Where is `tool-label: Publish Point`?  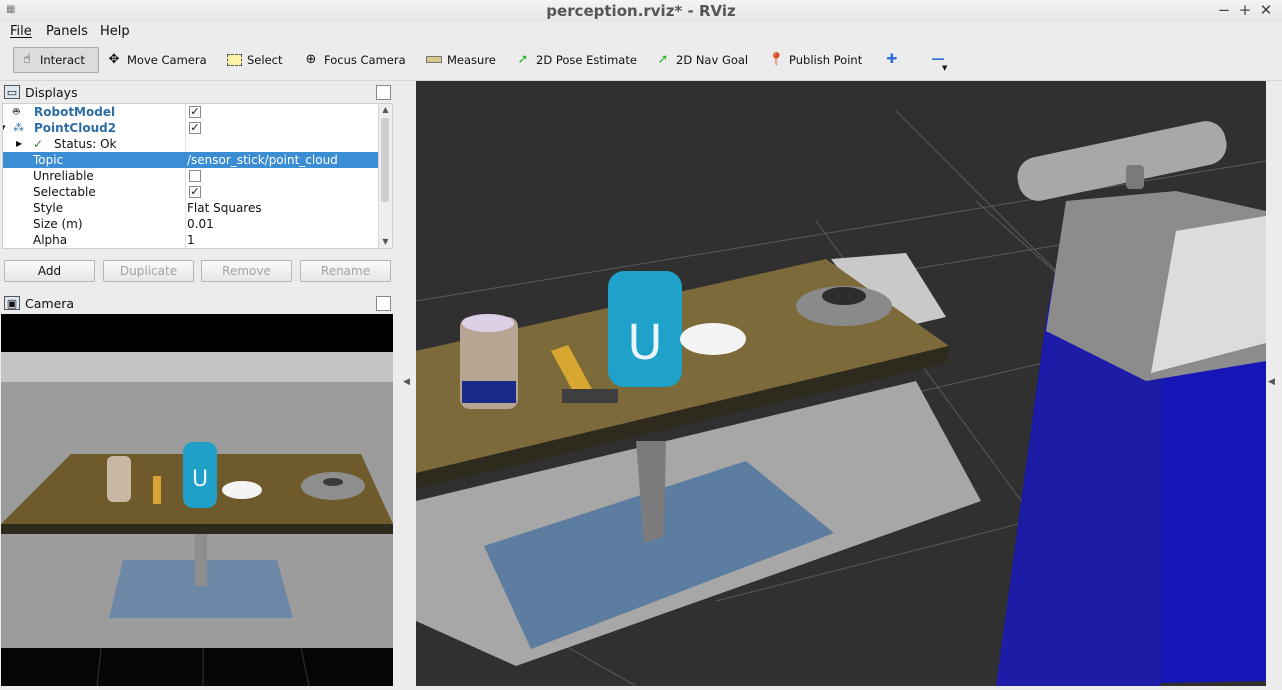
tool-label: Publish Point is located at coordinates (826, 60).